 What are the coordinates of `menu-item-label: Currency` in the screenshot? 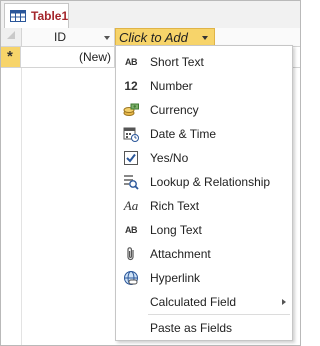 It's located at (174, 110).